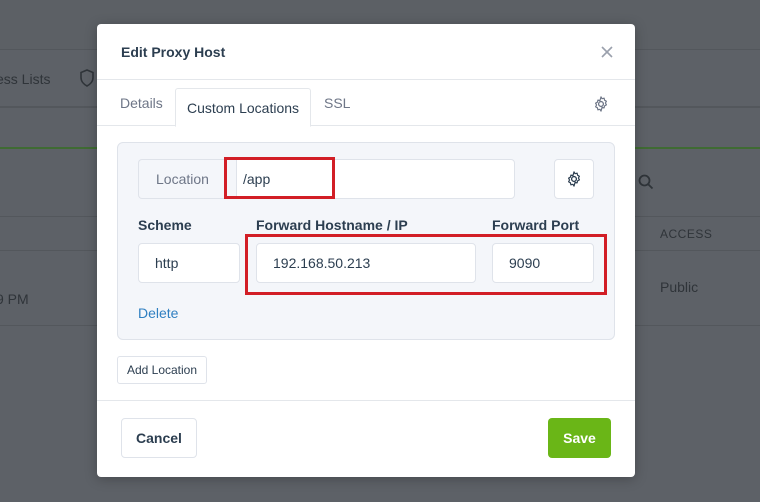 This screenshot has height=502, width=760. I want to click on cancel-button: Cancel, so click(159, 438).